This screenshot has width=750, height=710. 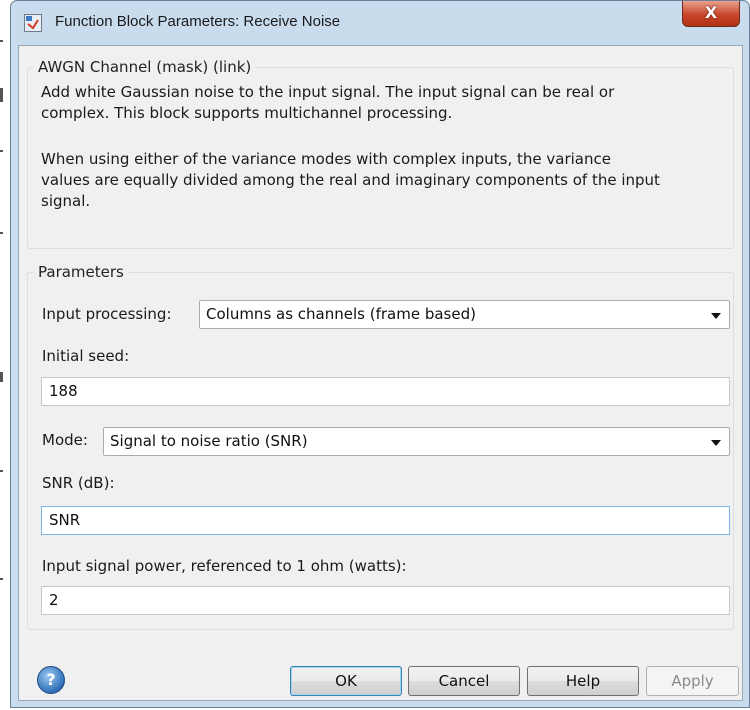 What do you see at coordinates (416, 441) in the screenshot?
I see `mode-dropdown: Signal to noise ratio (SNR)` at bounding box center [416, 441].